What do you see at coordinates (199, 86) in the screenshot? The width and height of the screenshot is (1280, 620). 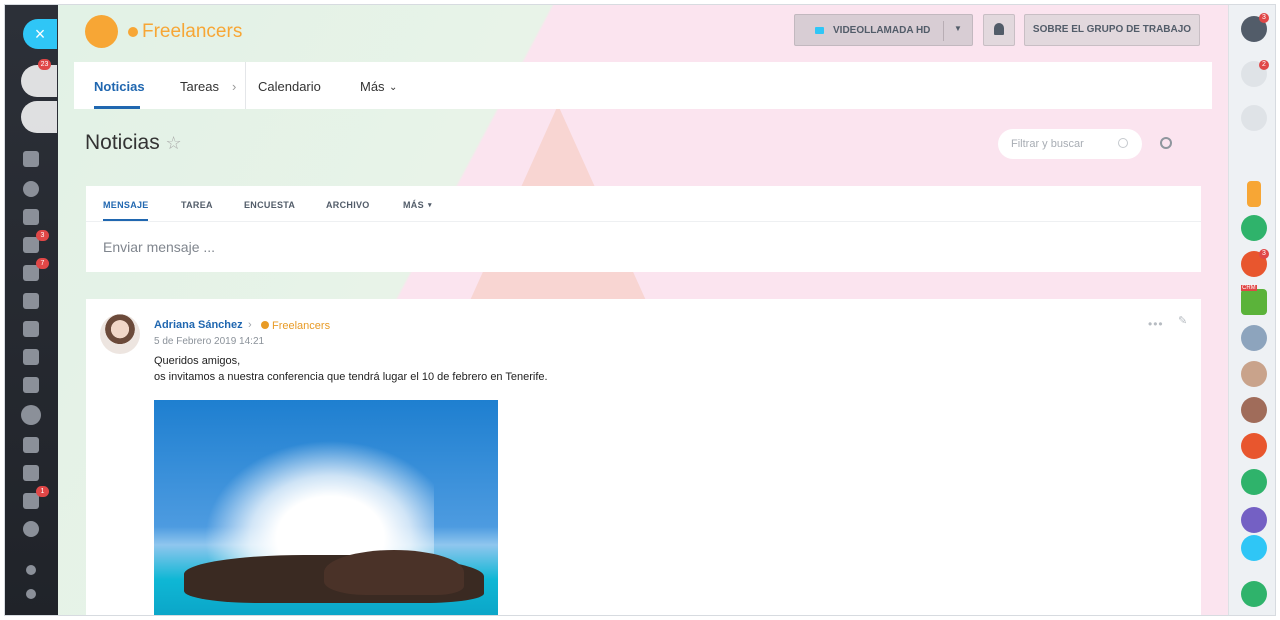 I see `tab-tasks: Tareas` at bounding box center [199, 86].